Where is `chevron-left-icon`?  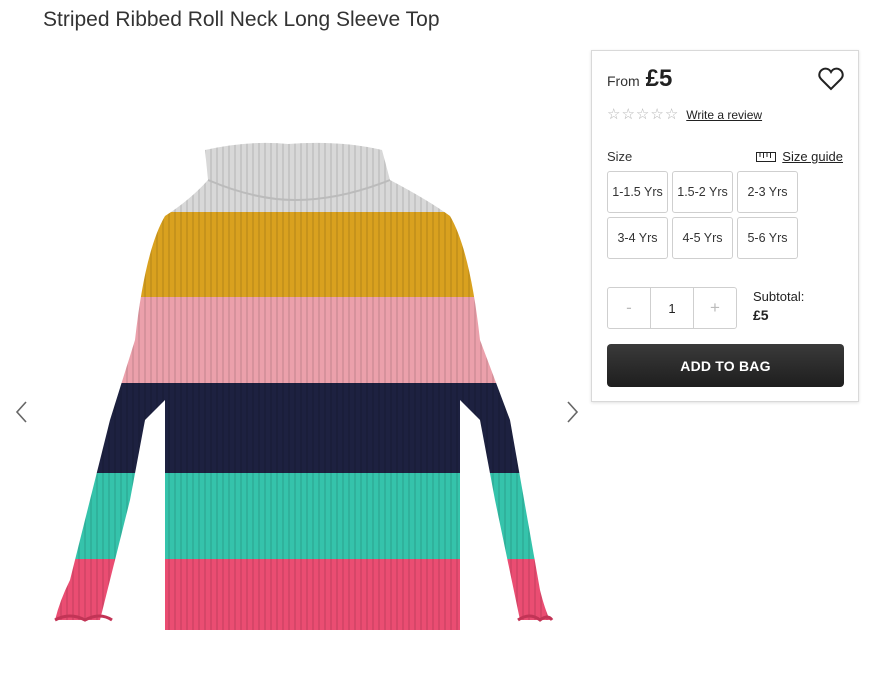 chevron-left-icon is located at coordinates (22, 412).